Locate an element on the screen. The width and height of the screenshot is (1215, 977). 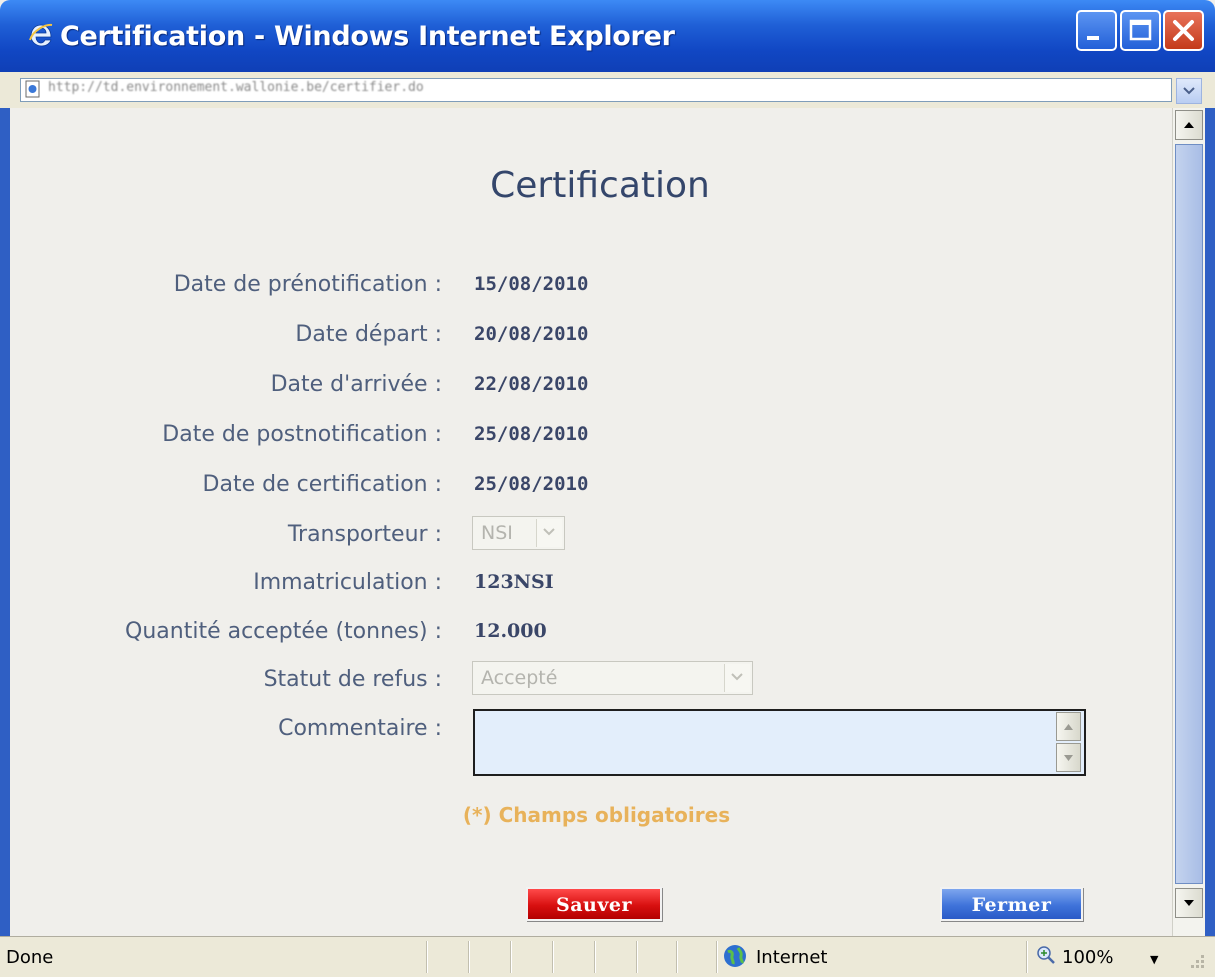
maximize-icon is located at coordinates (1140, 30).